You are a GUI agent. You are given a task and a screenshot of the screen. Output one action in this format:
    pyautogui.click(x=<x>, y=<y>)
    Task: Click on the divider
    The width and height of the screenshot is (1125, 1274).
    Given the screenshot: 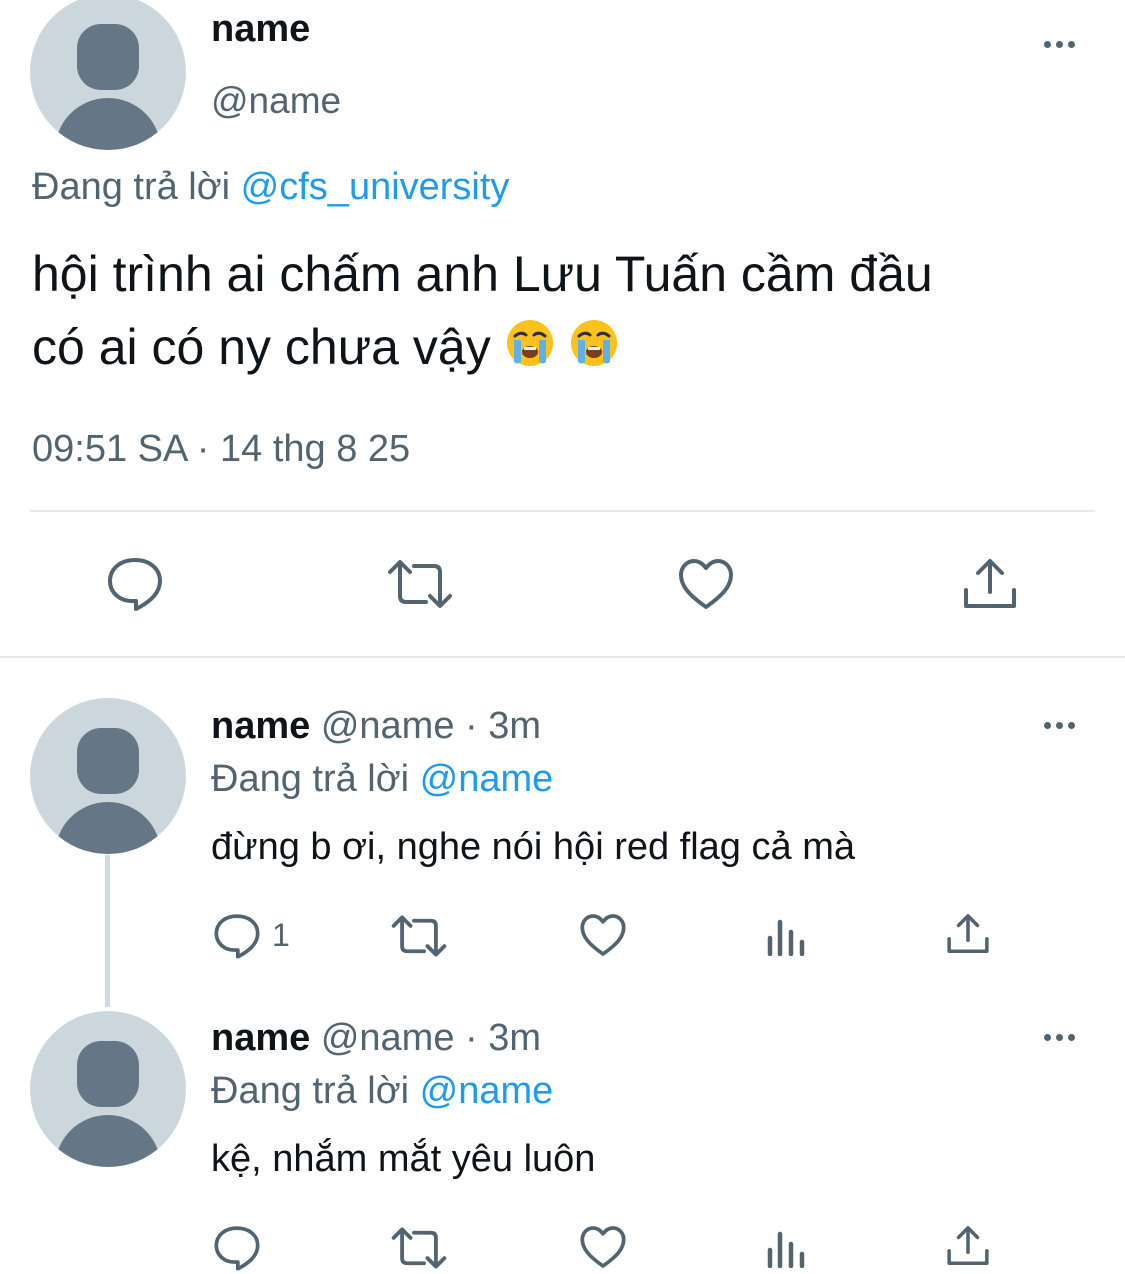 What is the action you would take?
    pyautogui.click(x=562, y=511)
    